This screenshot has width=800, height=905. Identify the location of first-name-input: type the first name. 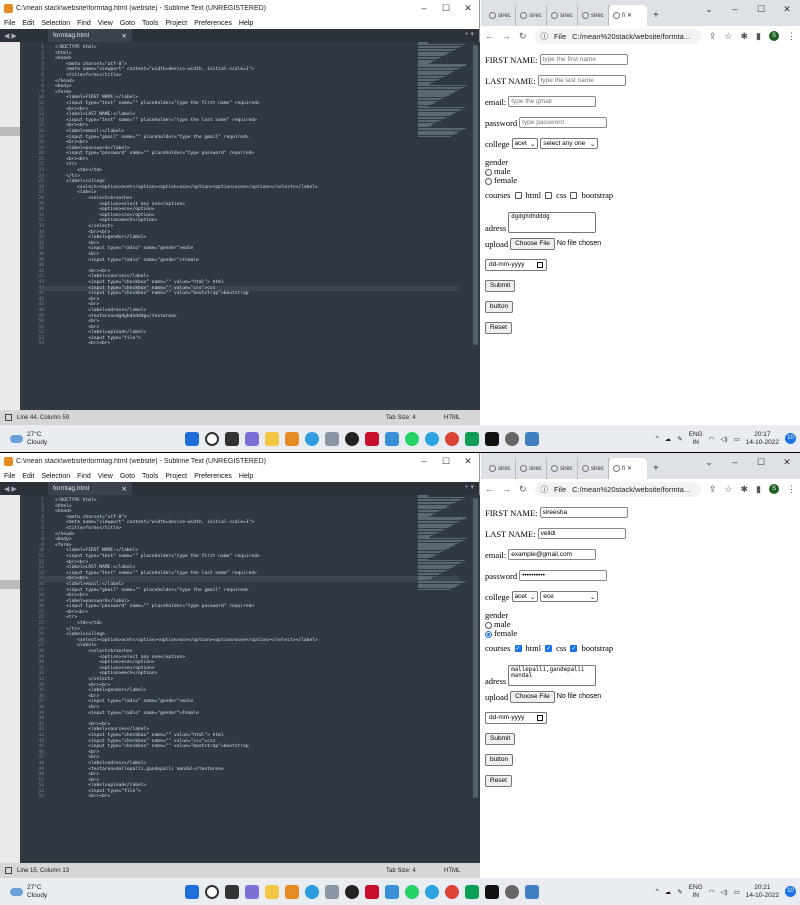
(583, 59).